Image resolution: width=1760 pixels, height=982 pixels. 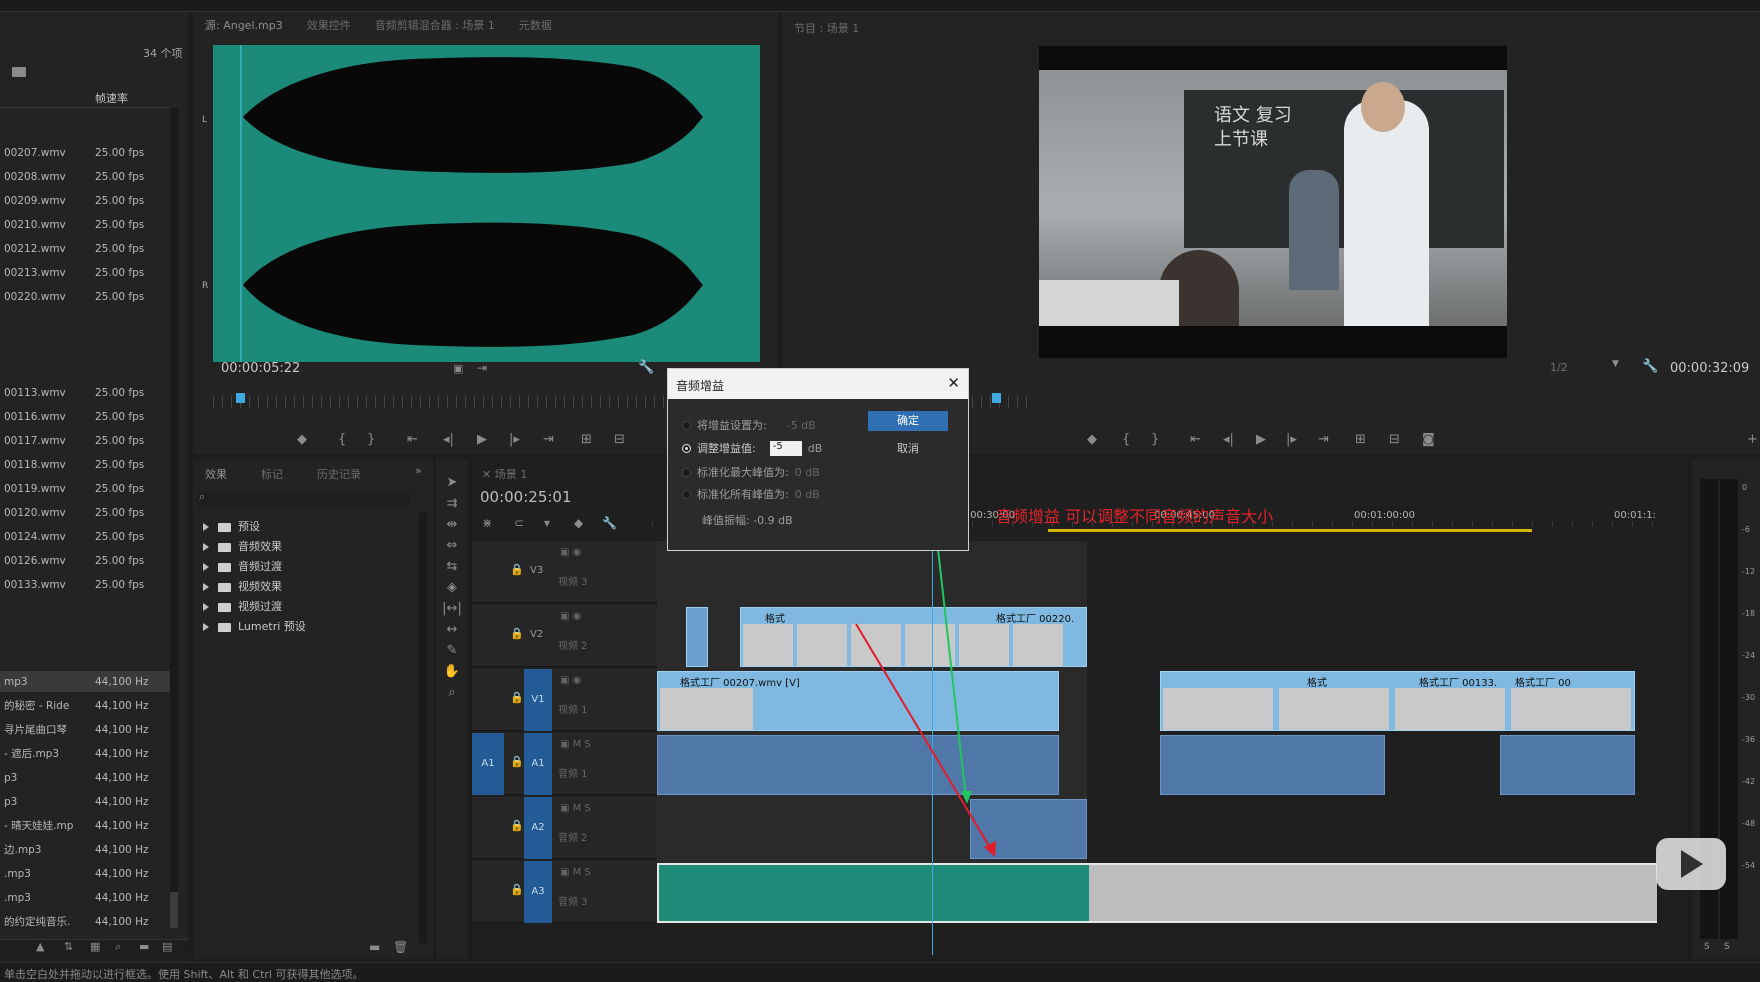 I want to click on close-icon: ✕, so click(x=953, y=383).